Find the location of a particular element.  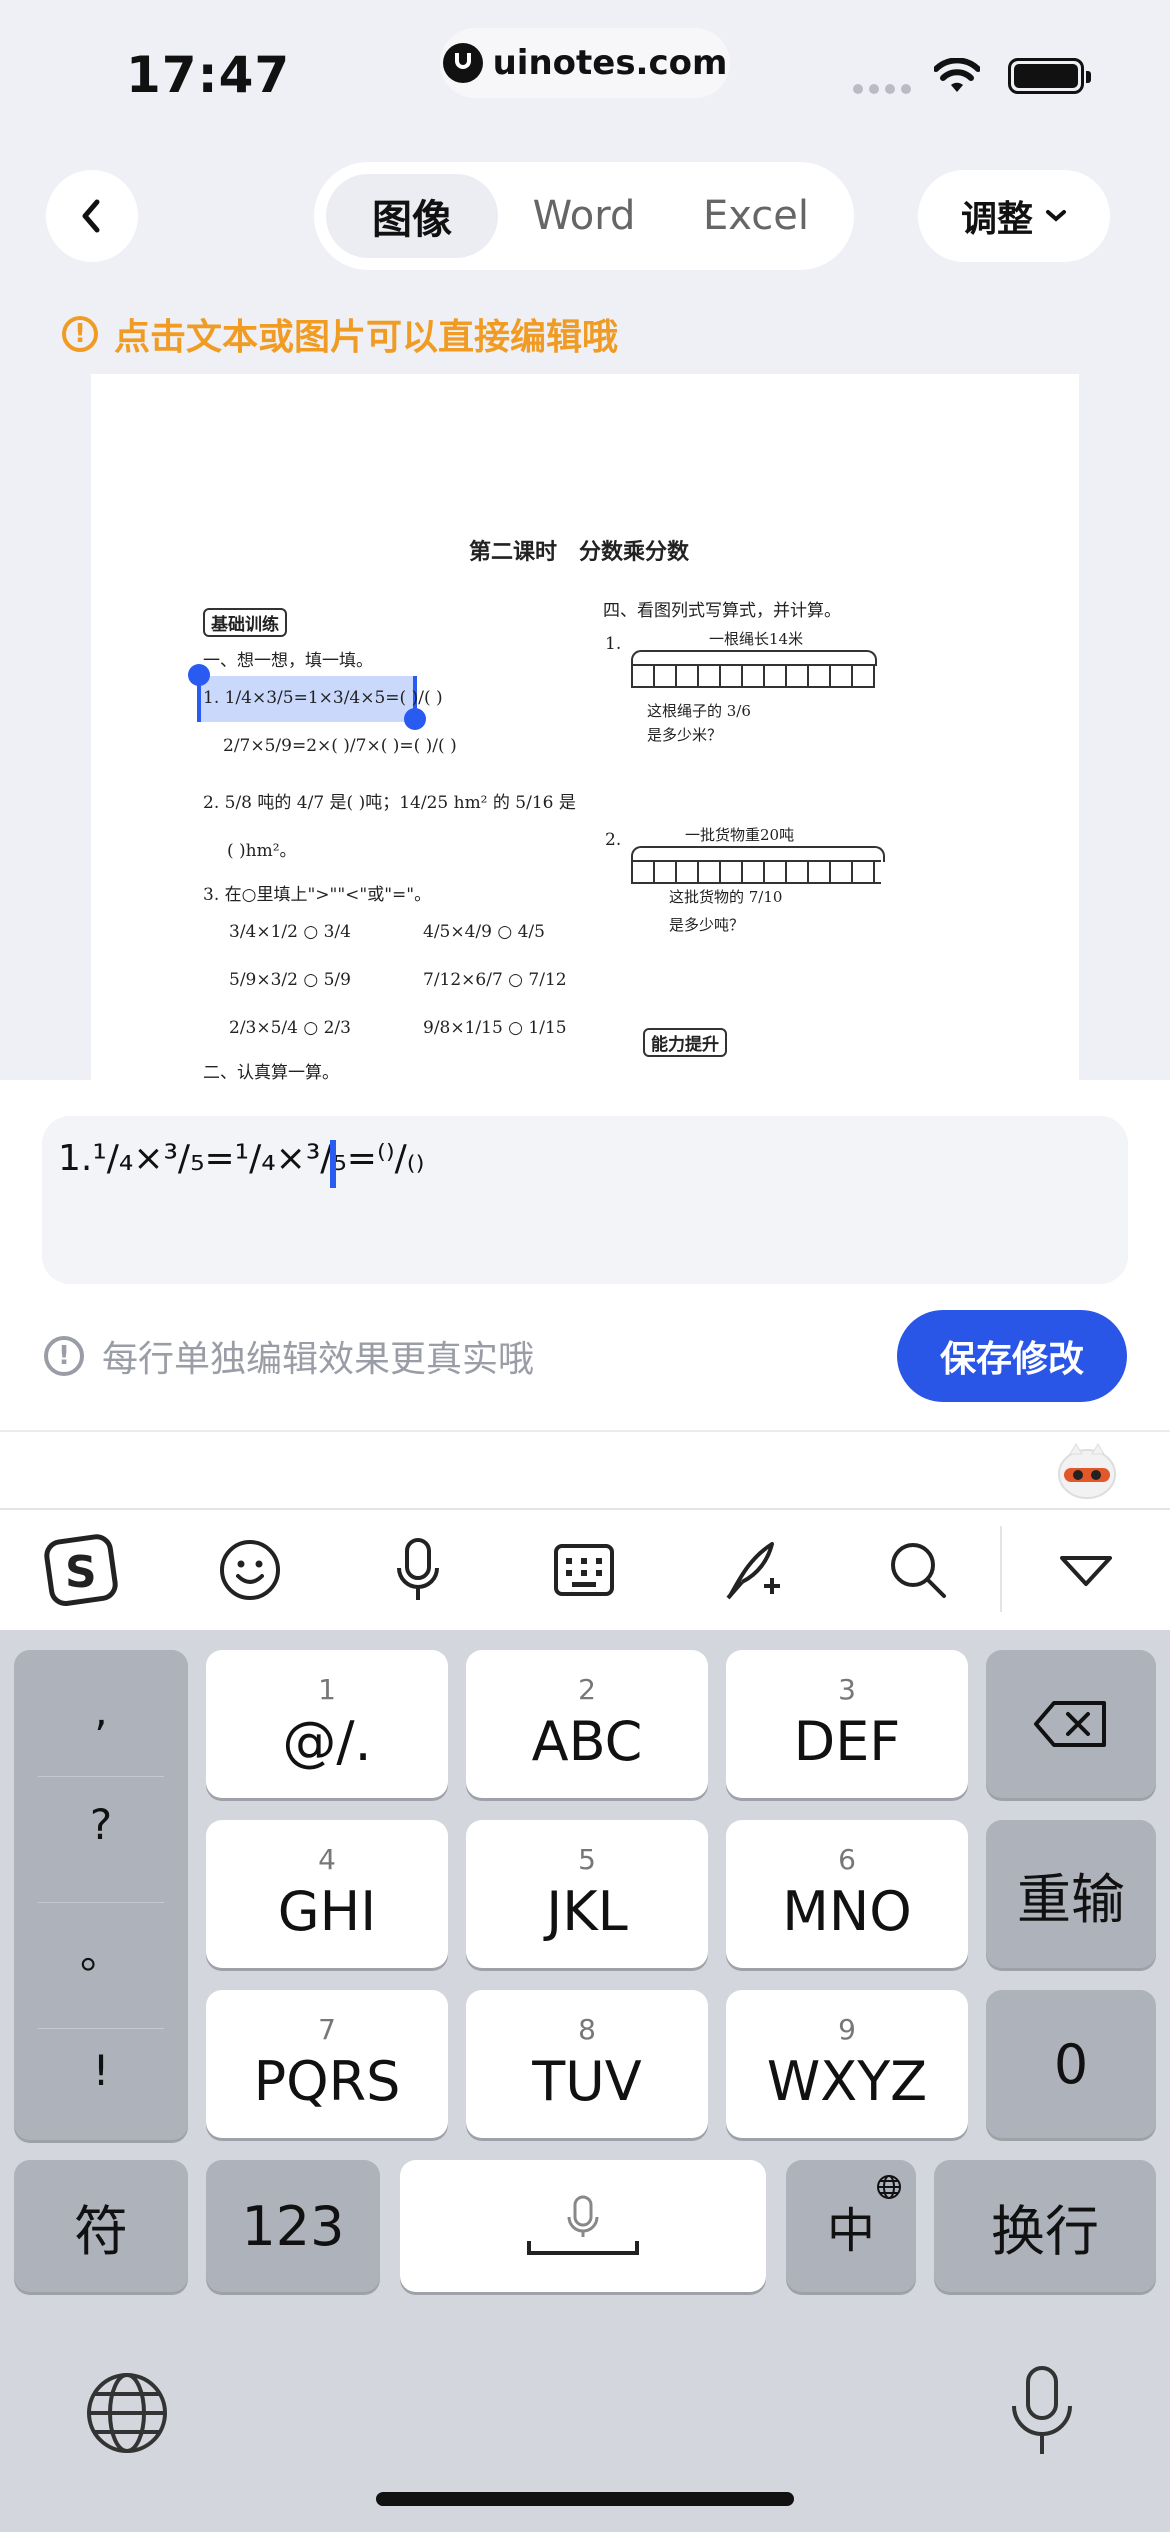

doc-section4: 四、看图列式写算式，并计算。 is located at coordinates (722, 611).